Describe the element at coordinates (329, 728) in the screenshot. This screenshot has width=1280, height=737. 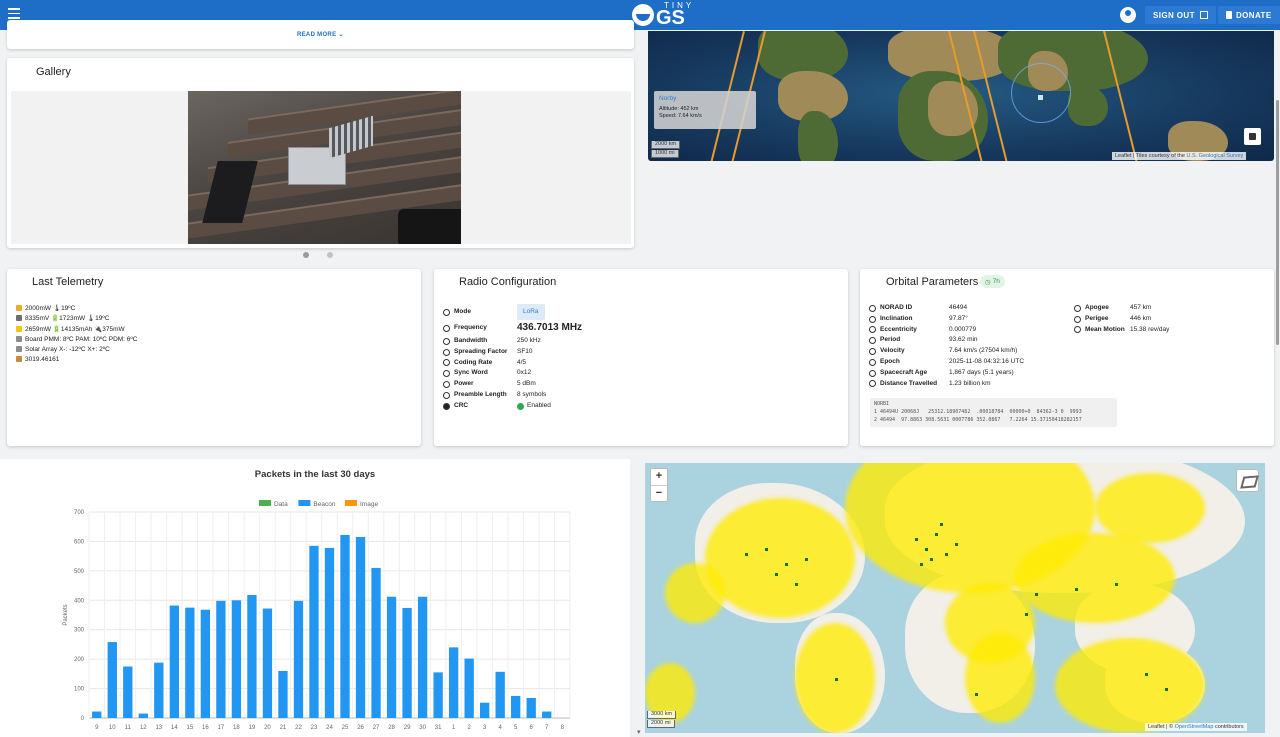
I see `x-tick-label: 24` at that location.